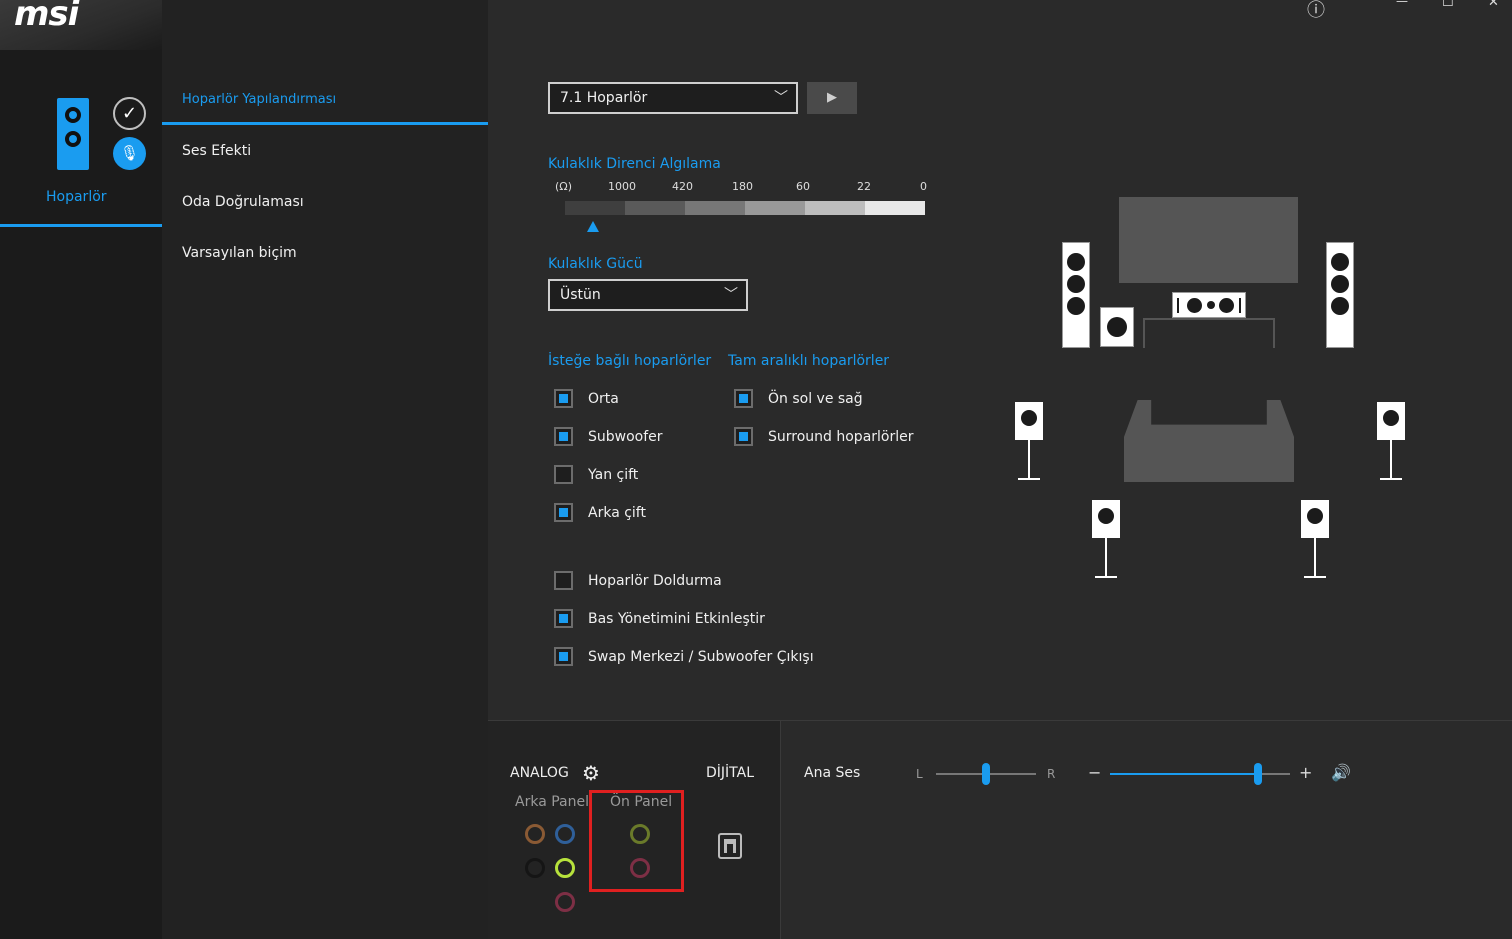 The image size is (1512, 939). Describe the element at coordinates (565, 902) in the screenshot. I see `rear-jack-pink` at that location.